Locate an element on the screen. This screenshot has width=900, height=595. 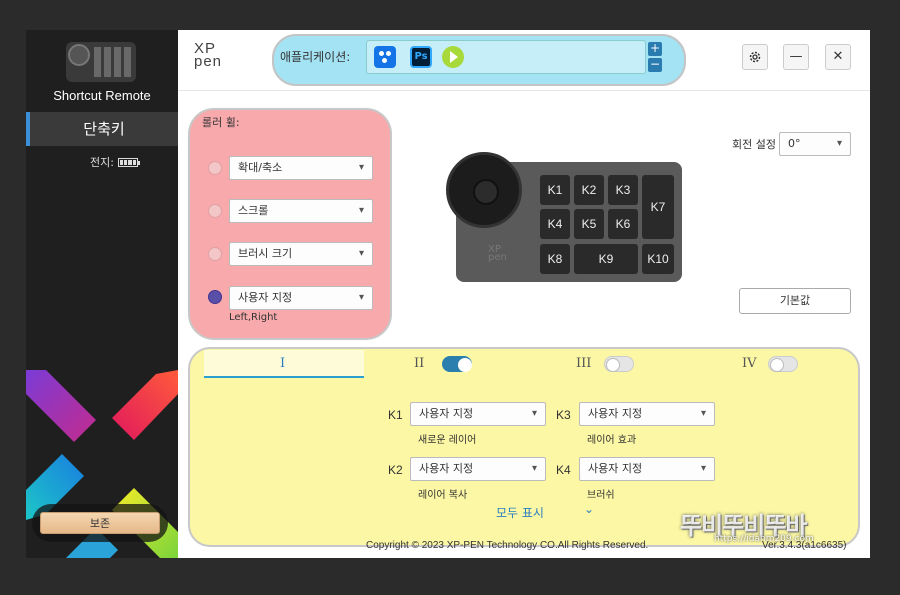
tab-set-4: IV is located at coordinates (749, 363).